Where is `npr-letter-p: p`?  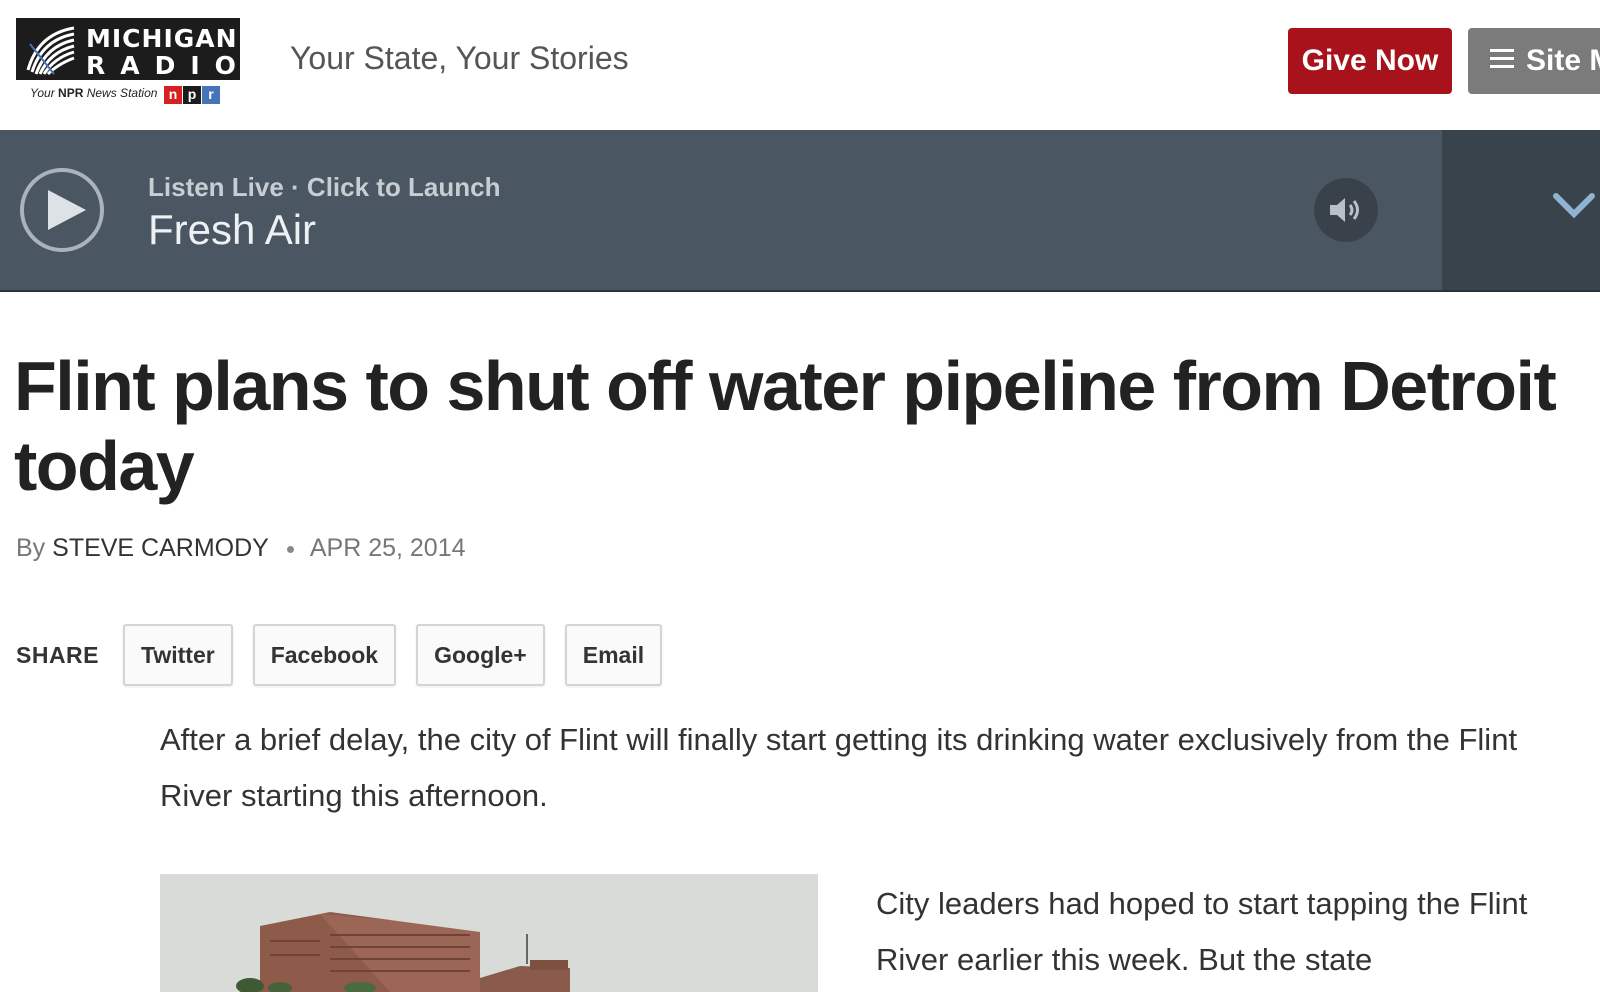 npr-letter-p: p is located at coordinates (192, 95).